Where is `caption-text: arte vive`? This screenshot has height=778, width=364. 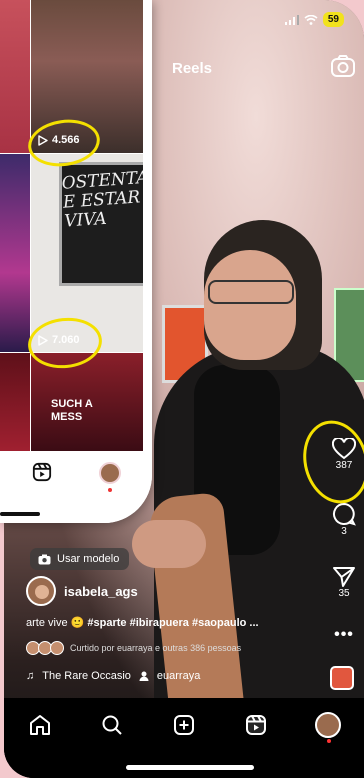
caption-text: arte vive is located at coordinates (47, 623).